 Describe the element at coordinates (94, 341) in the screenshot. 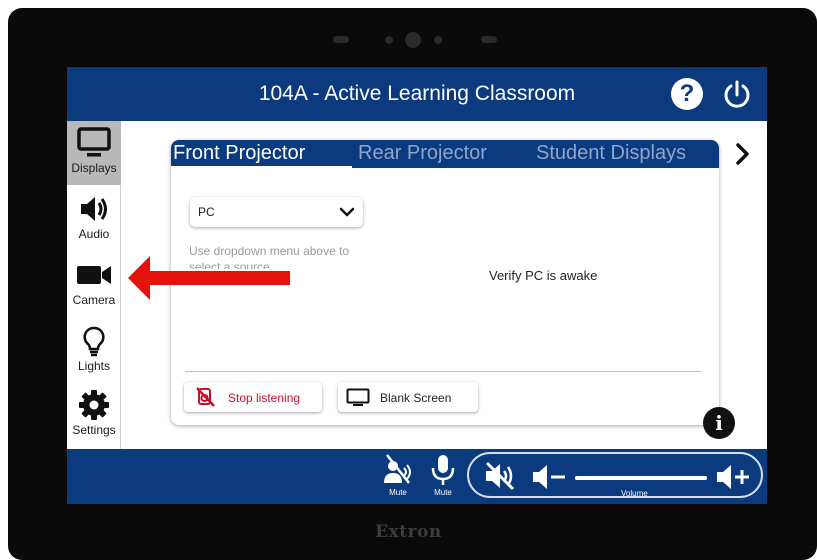

I see `lightbulb-icon` at that location.